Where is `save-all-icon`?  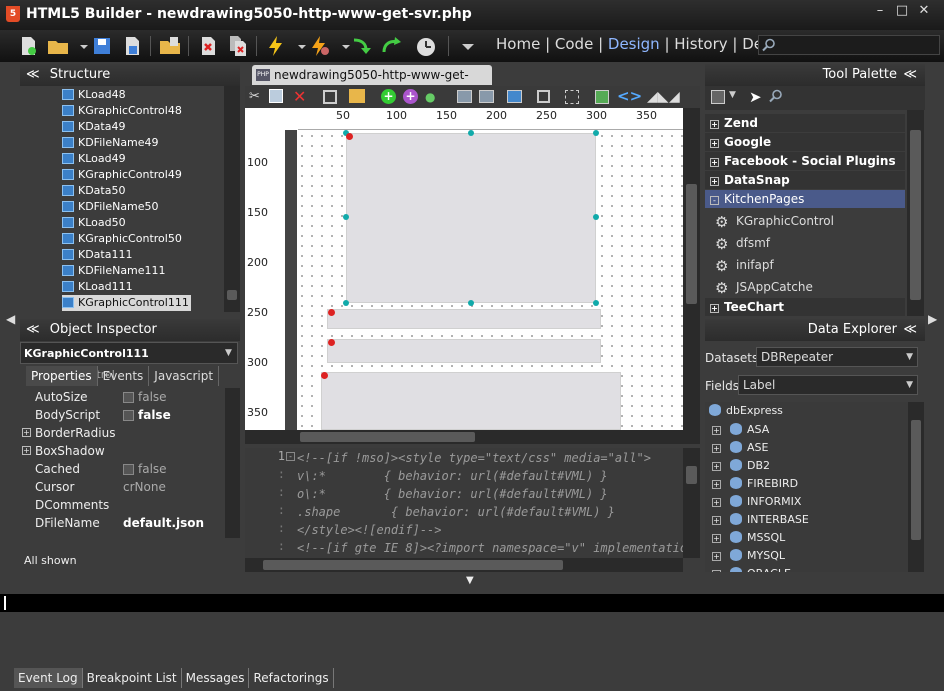 save-all-icon is located at coordinates (132, 46).